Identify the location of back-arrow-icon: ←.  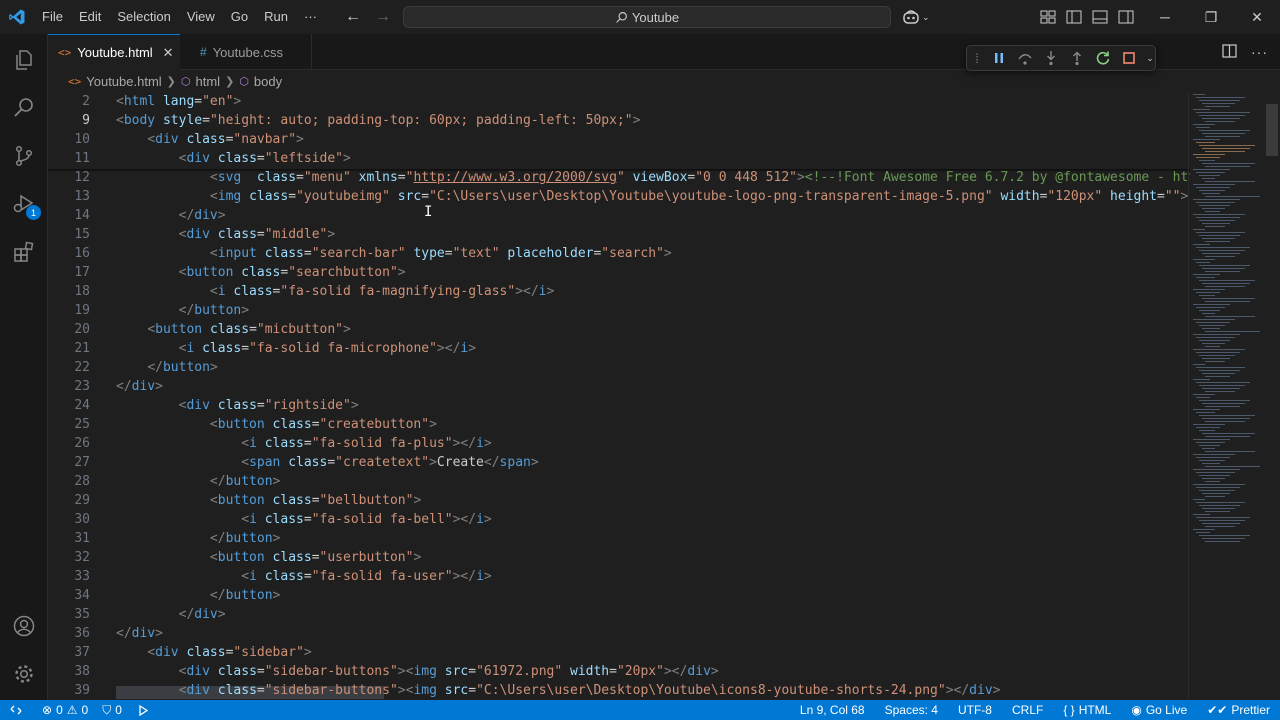
(353, 17).